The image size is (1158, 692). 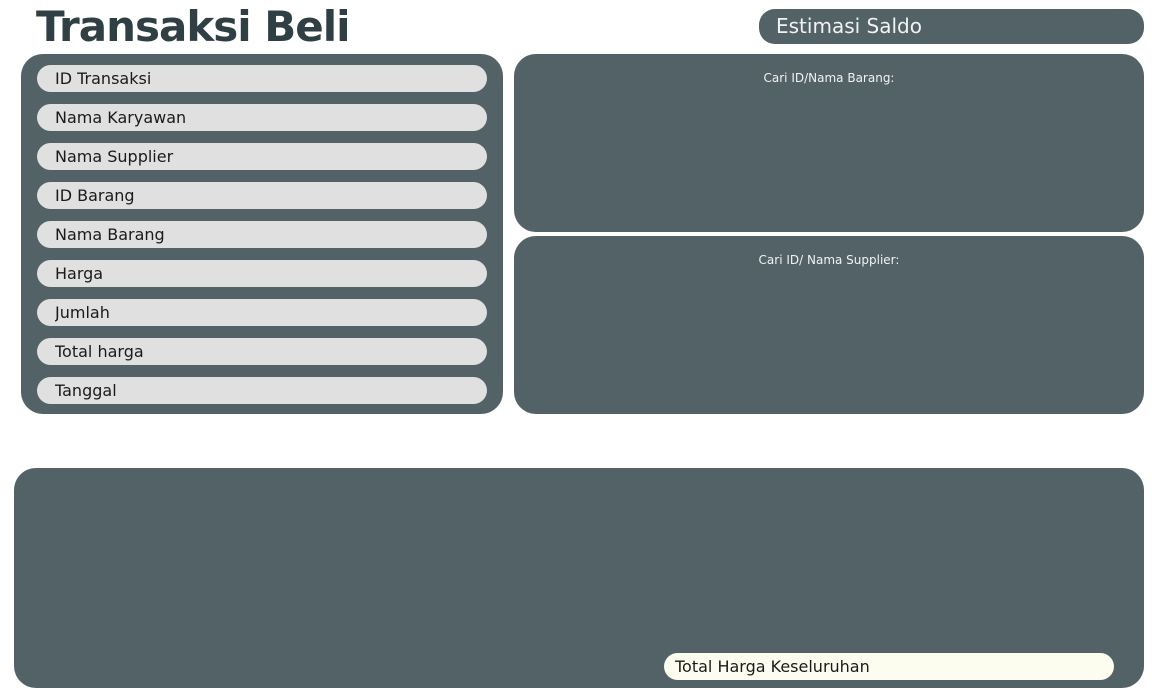 What do you see at coordinates (829, 260) in the screenshot?
I see `search-supplier-label: Cari ID/ Nama Supplier:` at bounding box center [829, 260].